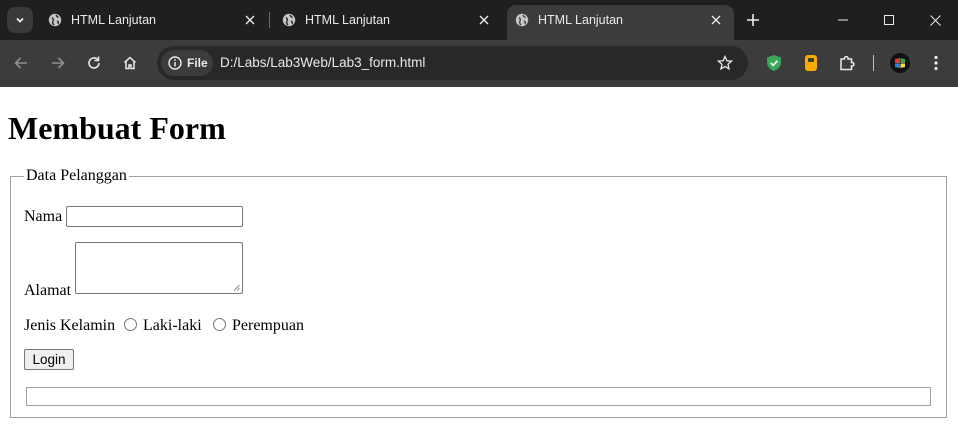 The height and width of the screenshot is (434, 958). I want to click on bookmark-extension-icon, so click(811, 63).